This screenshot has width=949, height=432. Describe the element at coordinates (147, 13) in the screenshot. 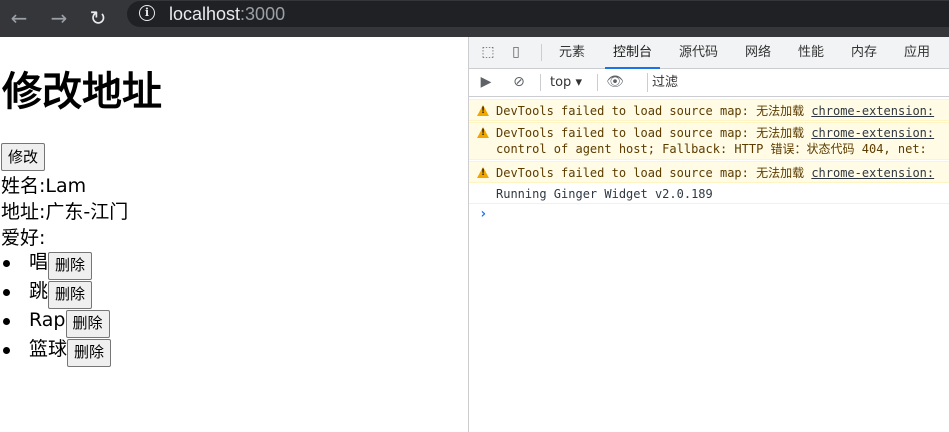

I see `site-info-icon: i` at that location.